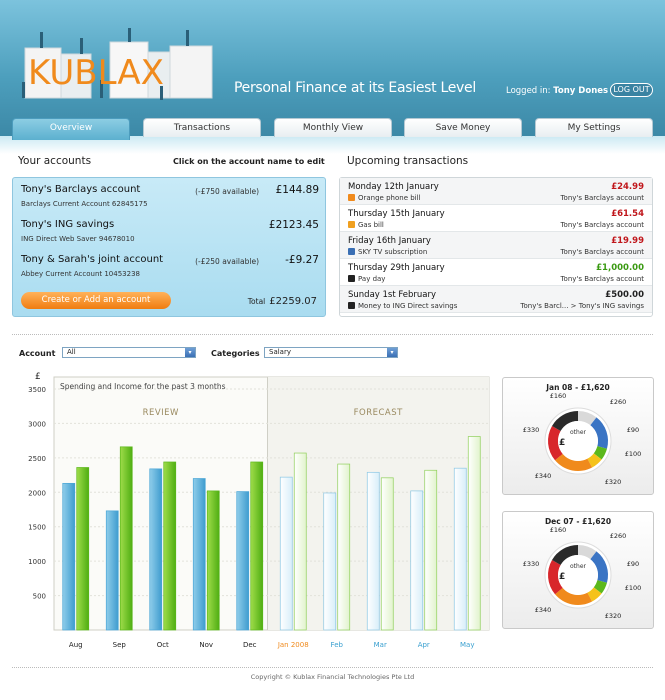 The width and height of the screenshot is (665, 700). What do you see at coordinates (633, 564) in the screenshot?
I see `donut-label: £90` at bounding box center [633, 564].